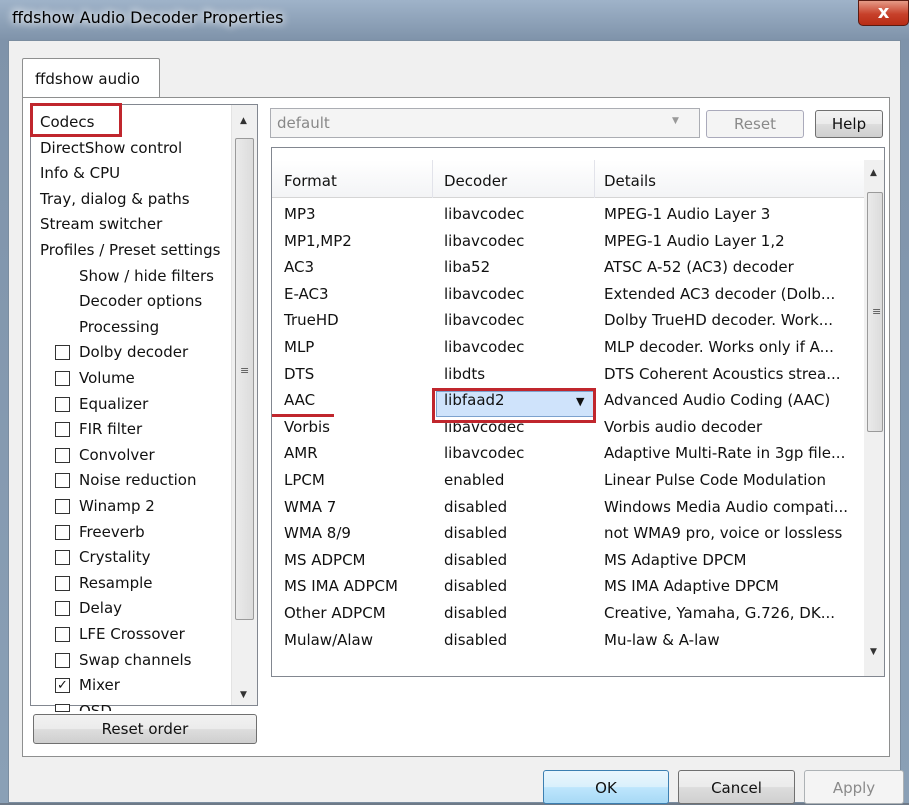 The height and width of the screenshot is (805, 909). Describe the element at coordinates (715, 480) in the screenshot. I see `details-cell: Linear Pulse Code Modulation` at that location.